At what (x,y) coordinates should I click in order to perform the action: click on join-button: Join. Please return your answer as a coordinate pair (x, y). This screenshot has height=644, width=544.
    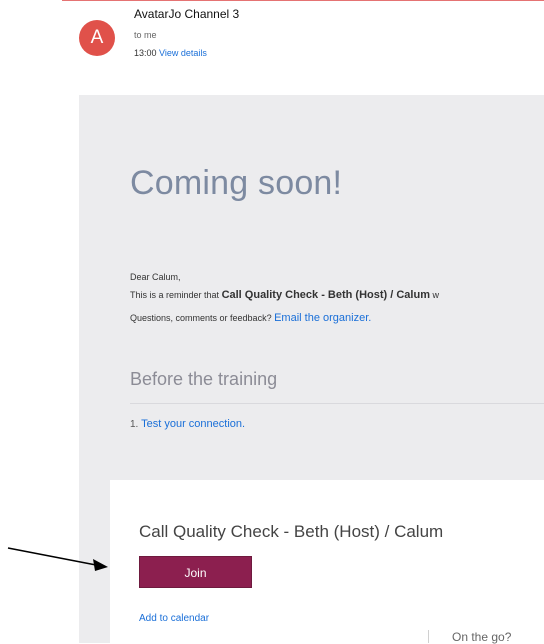
    Looking at the image, I should click on (195, 572).